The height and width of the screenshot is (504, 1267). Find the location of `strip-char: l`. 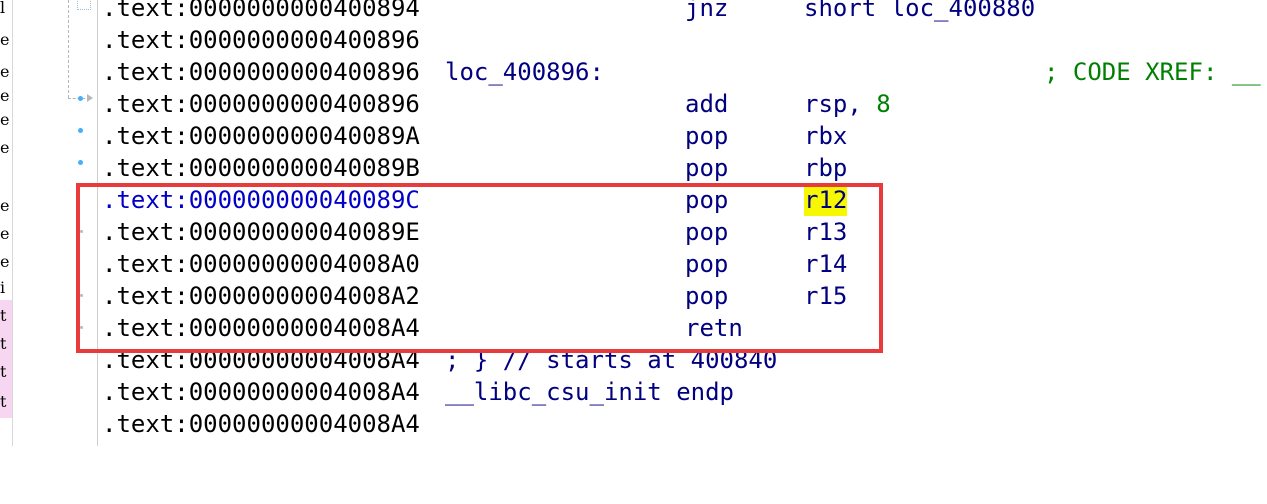

strip-char: l is located at coordinates (3, 8).